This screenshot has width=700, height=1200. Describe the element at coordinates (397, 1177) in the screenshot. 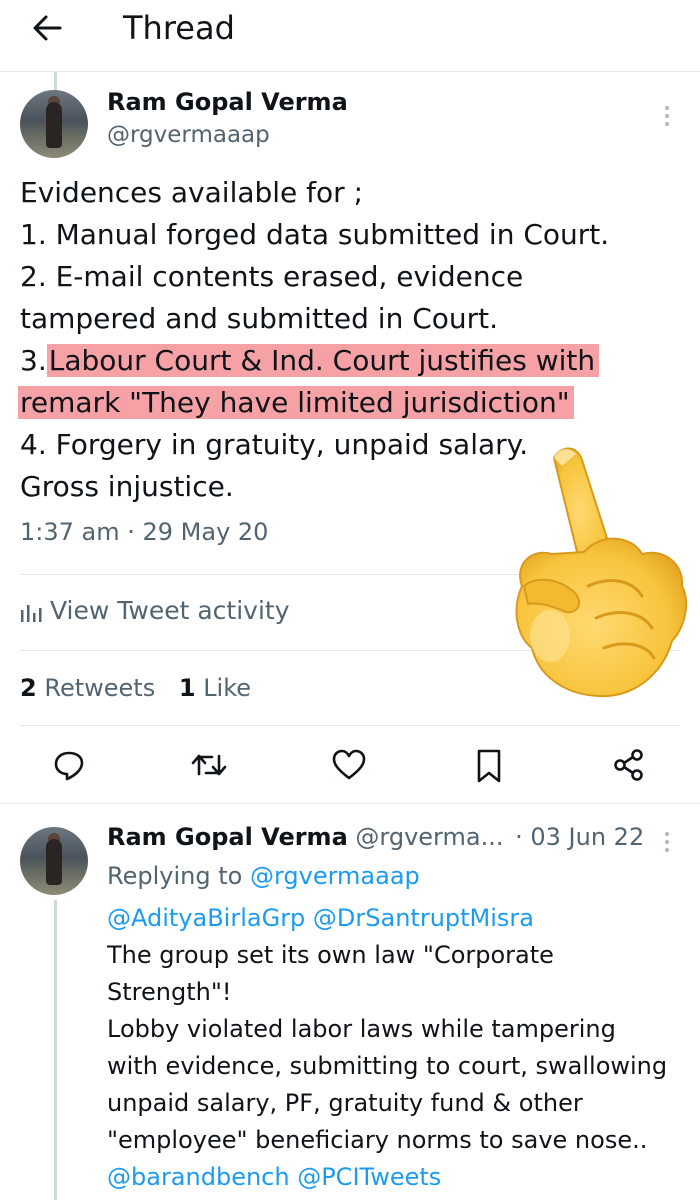

I see `mention-links: @barandbench @PCITweets` at that location.